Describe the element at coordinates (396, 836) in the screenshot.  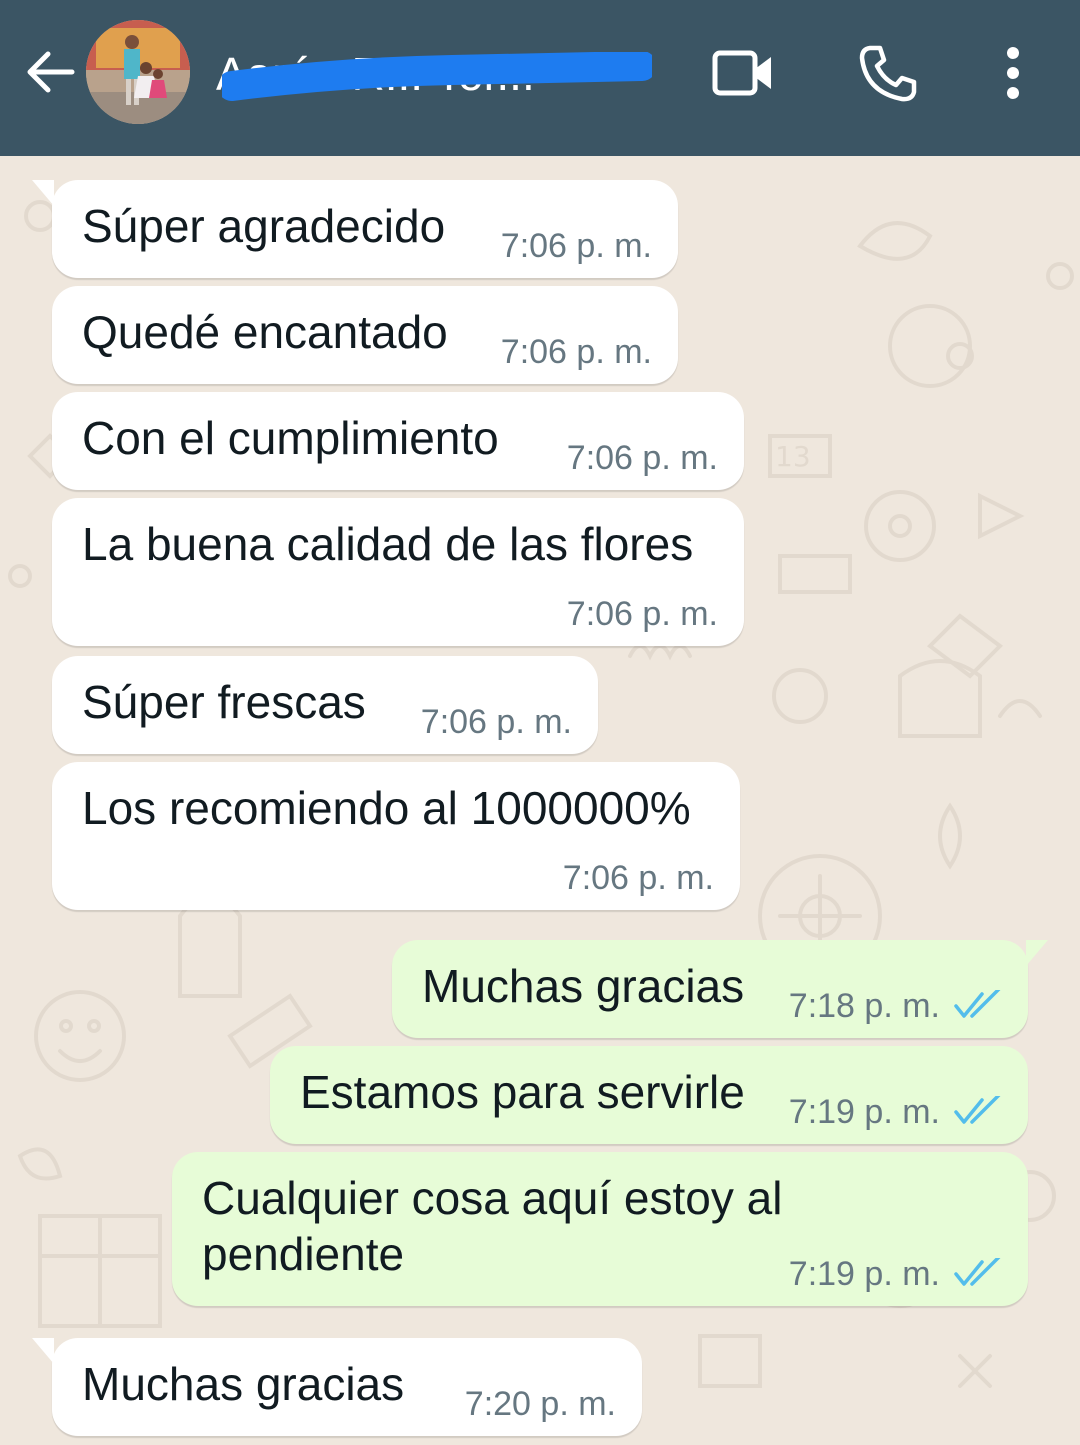
I see `message-bubble-incoming: Los recomiendo al 1000000% 7:06 p. m.` at that location.